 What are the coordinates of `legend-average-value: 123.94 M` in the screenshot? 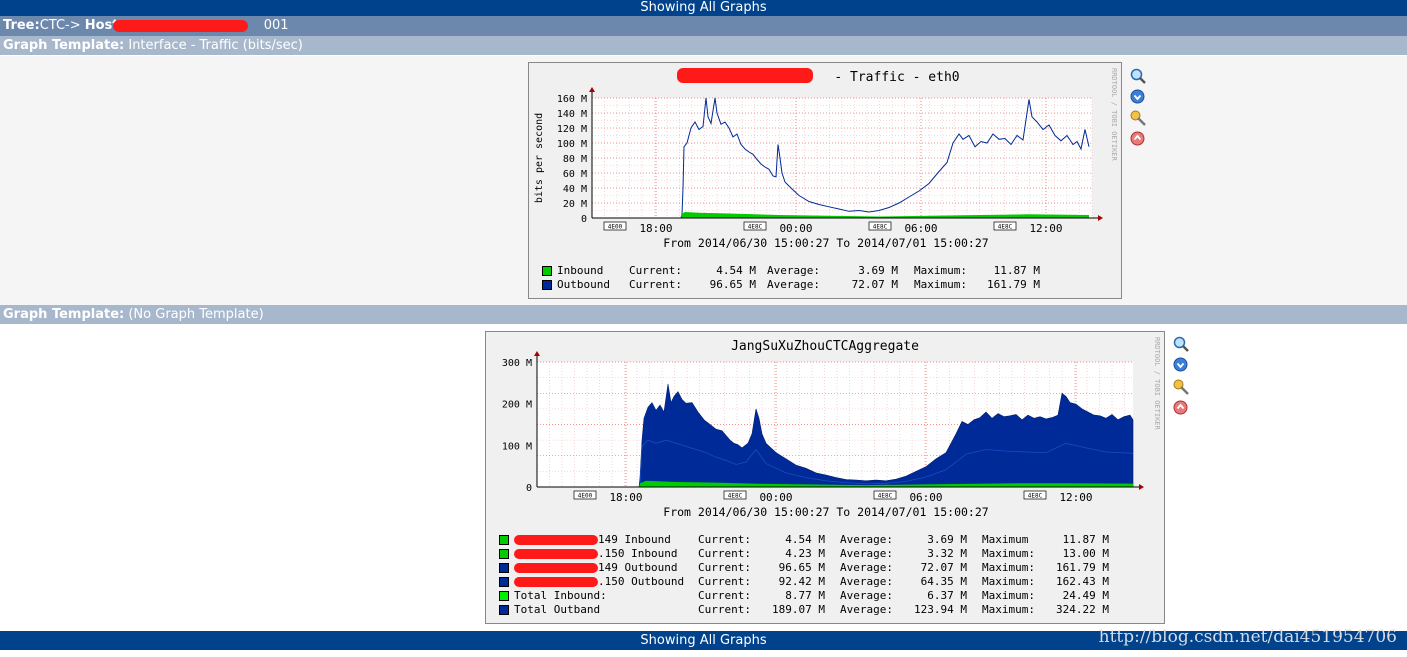 It's located at (940, 609).